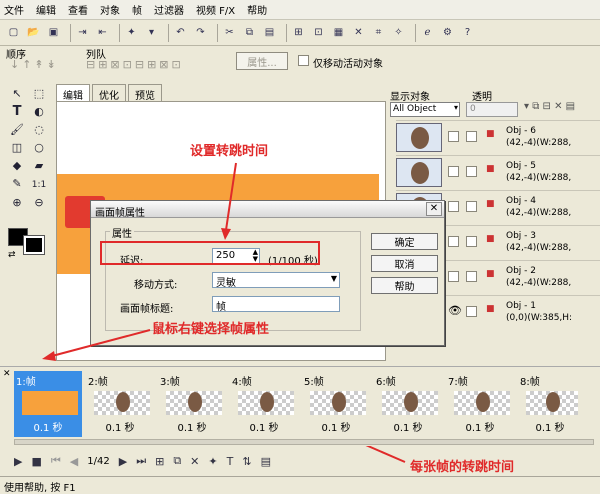 Image resolution: width=600 pixels, height=494 pixels. Describe the element at coordinates (314, 382) in the screenshot. I see `frame-label: 5:帧` at that location.